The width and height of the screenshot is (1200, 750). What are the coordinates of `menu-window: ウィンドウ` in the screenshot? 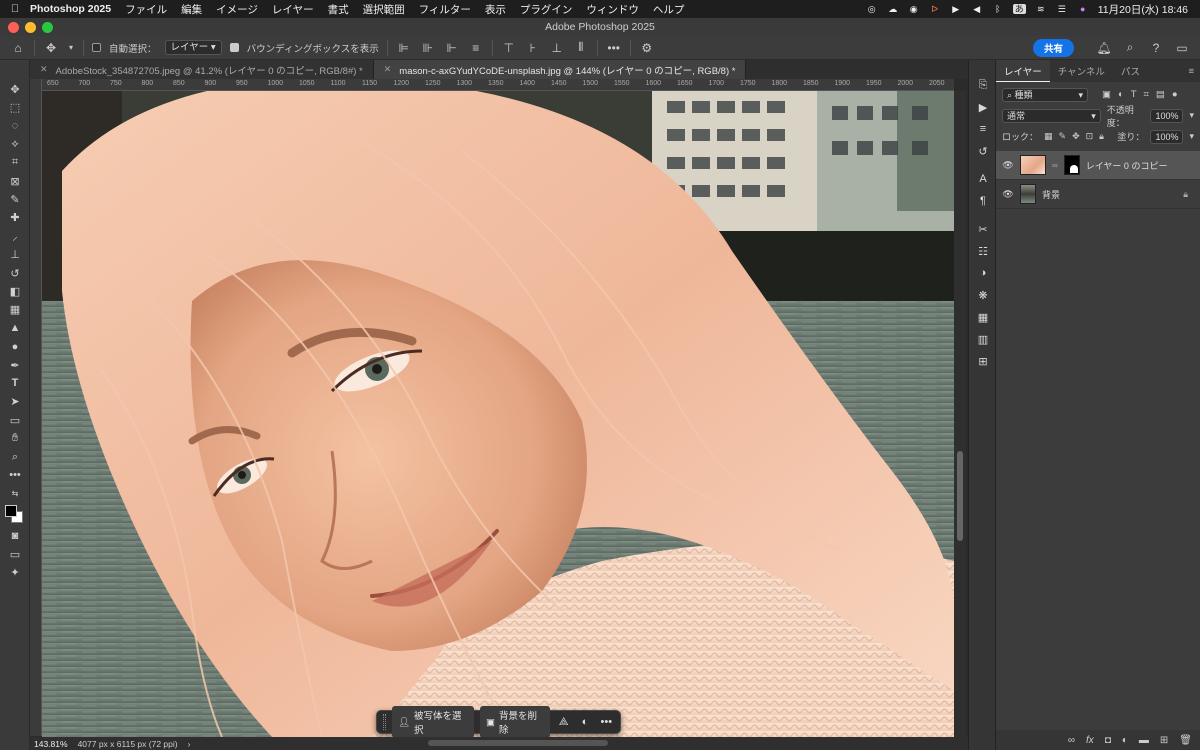 It's located at (612, 9).